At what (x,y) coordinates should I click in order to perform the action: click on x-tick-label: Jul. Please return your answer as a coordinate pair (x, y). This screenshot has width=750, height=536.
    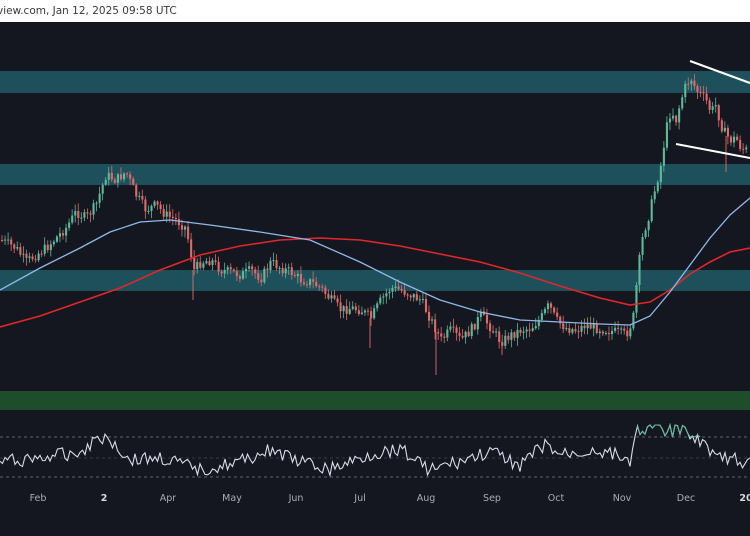
    Looking at the image, I should click on (359, 498).